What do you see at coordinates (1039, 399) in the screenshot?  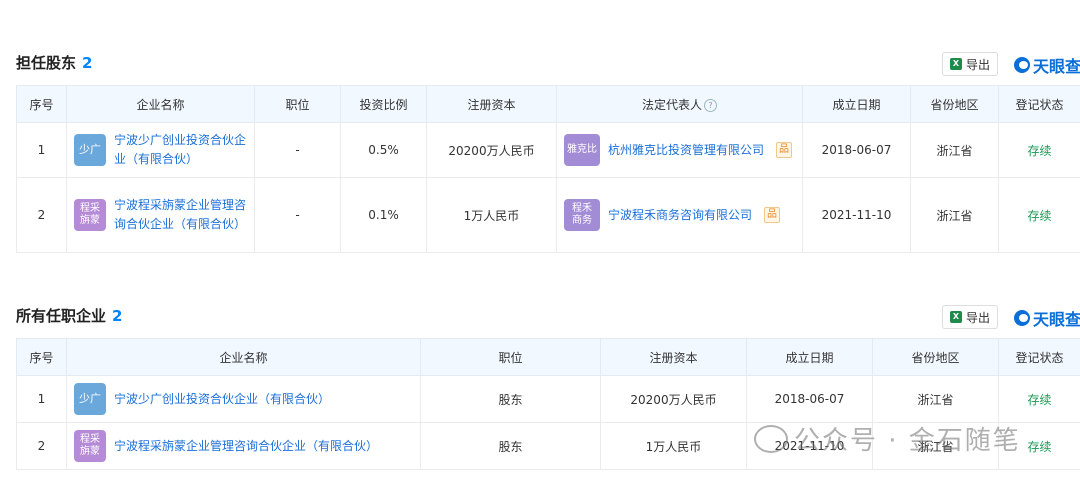 I see `status-badge: 存续` at bounding box center [1039, 399].